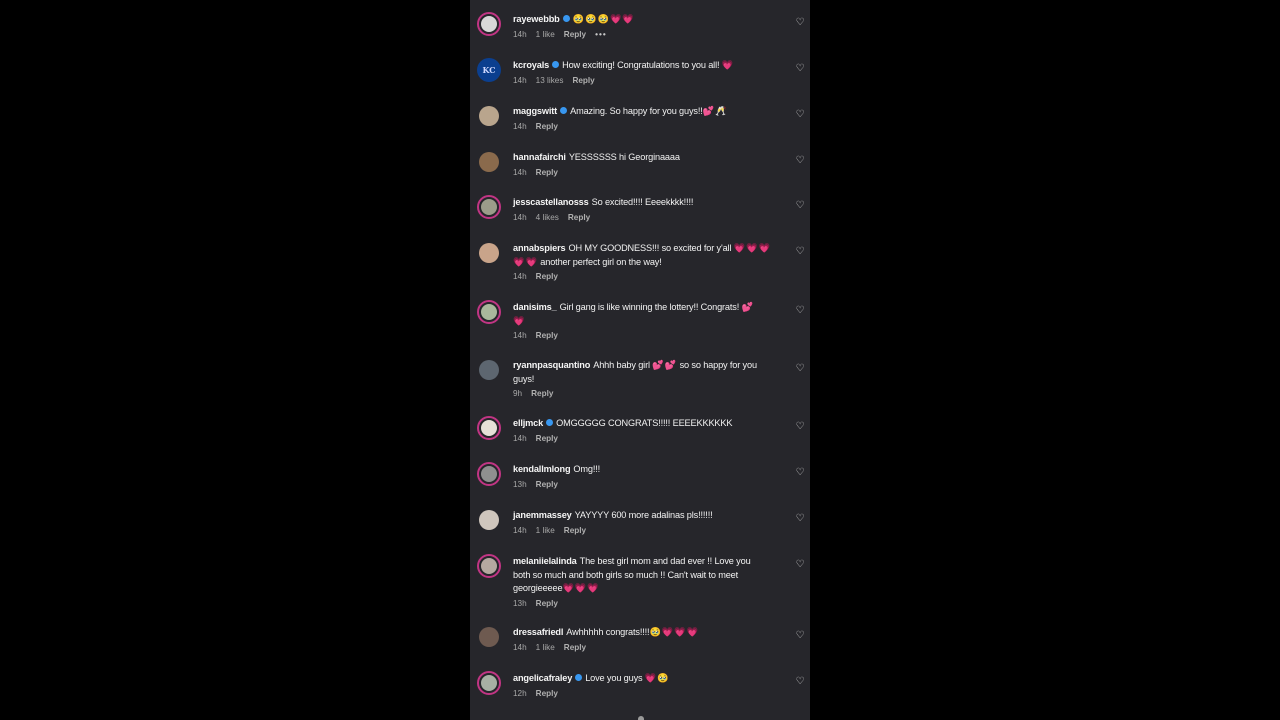 This screenshot has height=720, width=1280. I want to click on comment-username: kendallmlong, so click(542, 469).